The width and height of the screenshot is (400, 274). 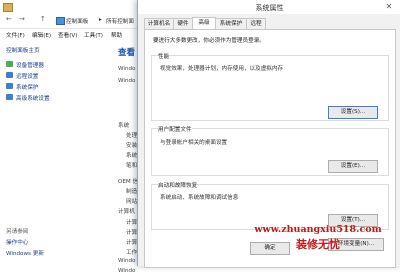 I want to click on watermark: www.zhuangxiu518.com 装修无忧, so click(x=318, y=238).